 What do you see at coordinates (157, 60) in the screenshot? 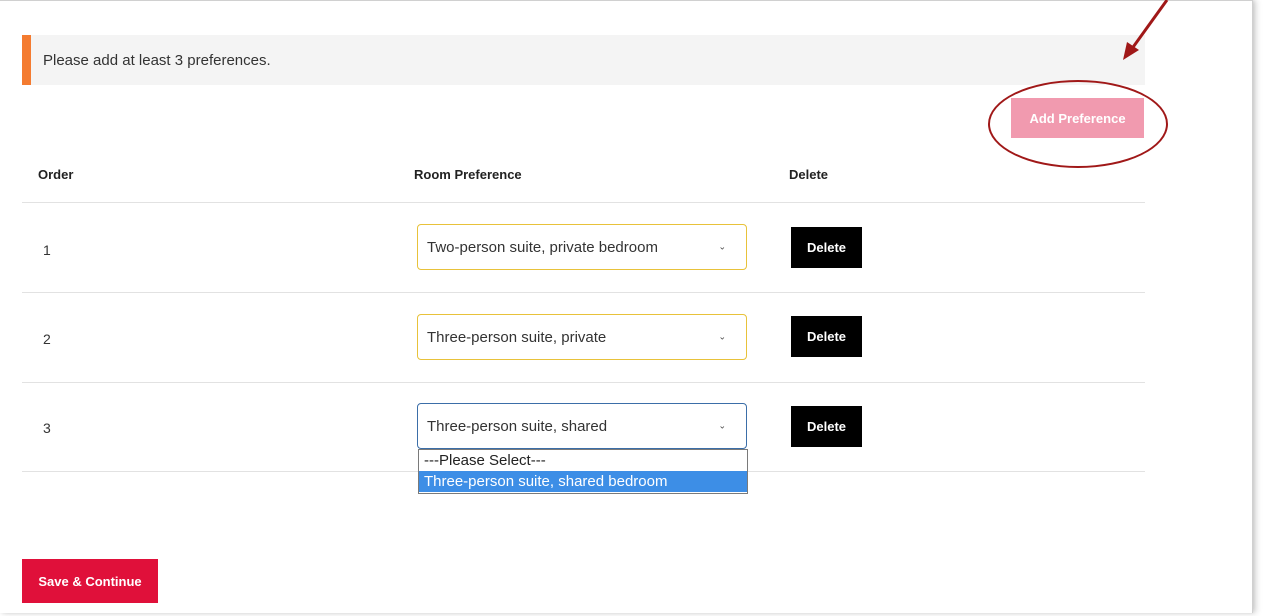
I see `notice-text: Please add at least 3 preferences.` at bounding box center [157, 60].